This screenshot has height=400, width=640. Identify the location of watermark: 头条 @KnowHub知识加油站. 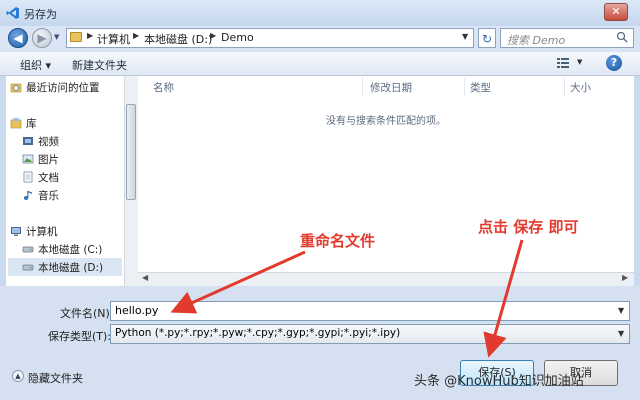
(499, 381).